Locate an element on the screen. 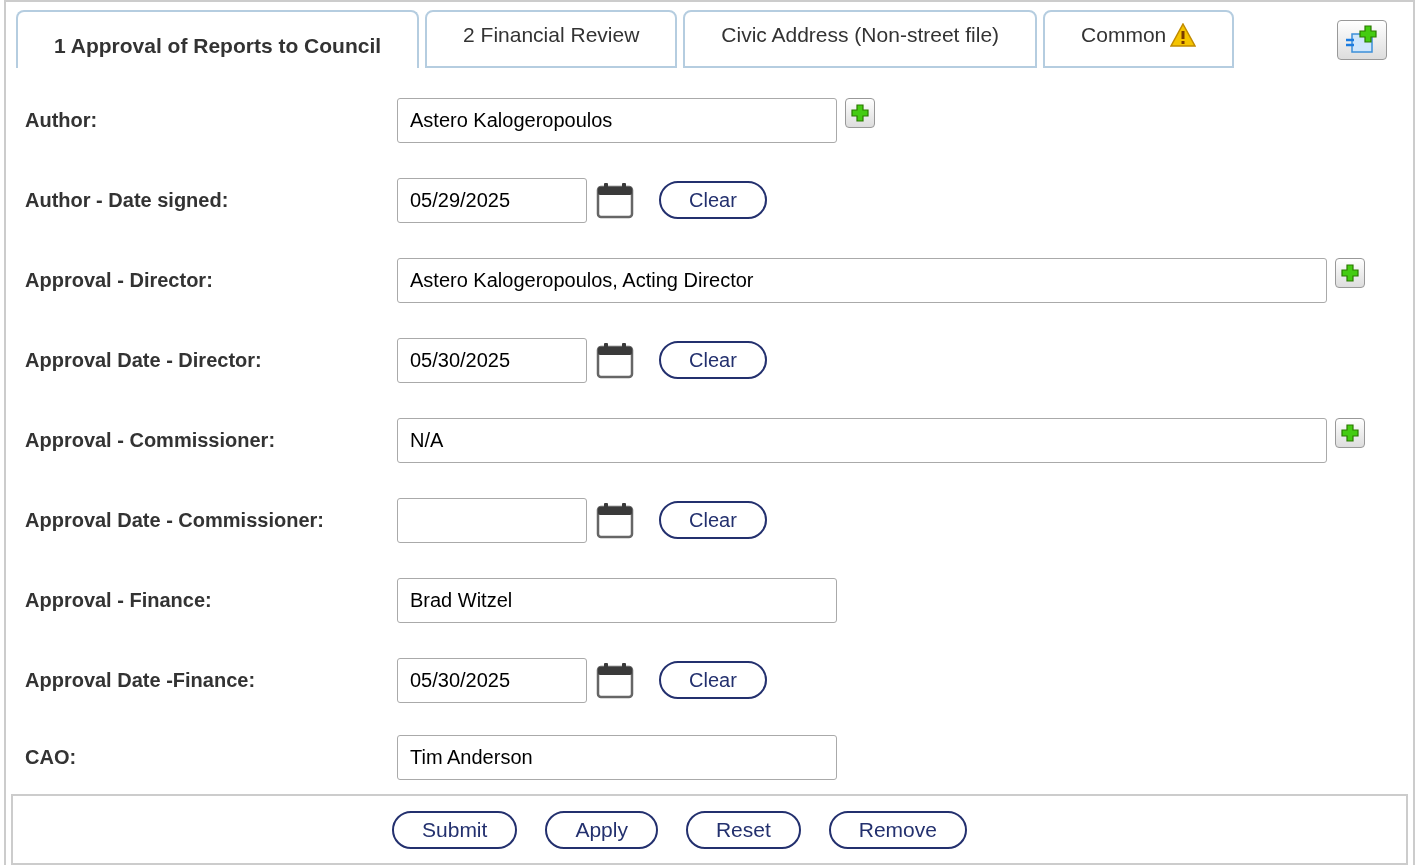 The height and width of the screenshot is (865, 1419). tab: 1 Approval of Reports to Council is located at coordinates (218, 39).